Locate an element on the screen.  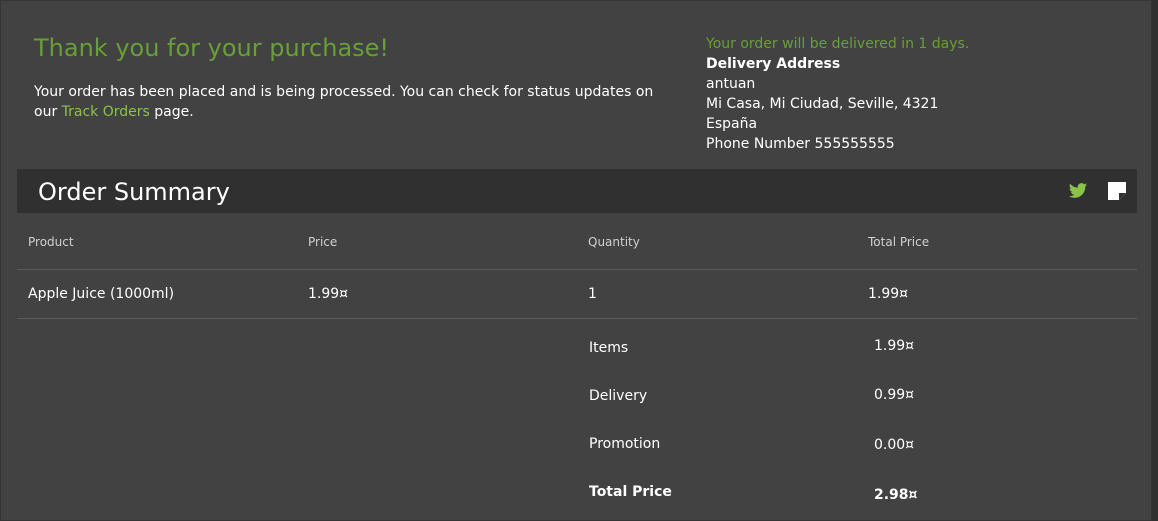
item-quantity: 1 is located at coordinates (592, 294).